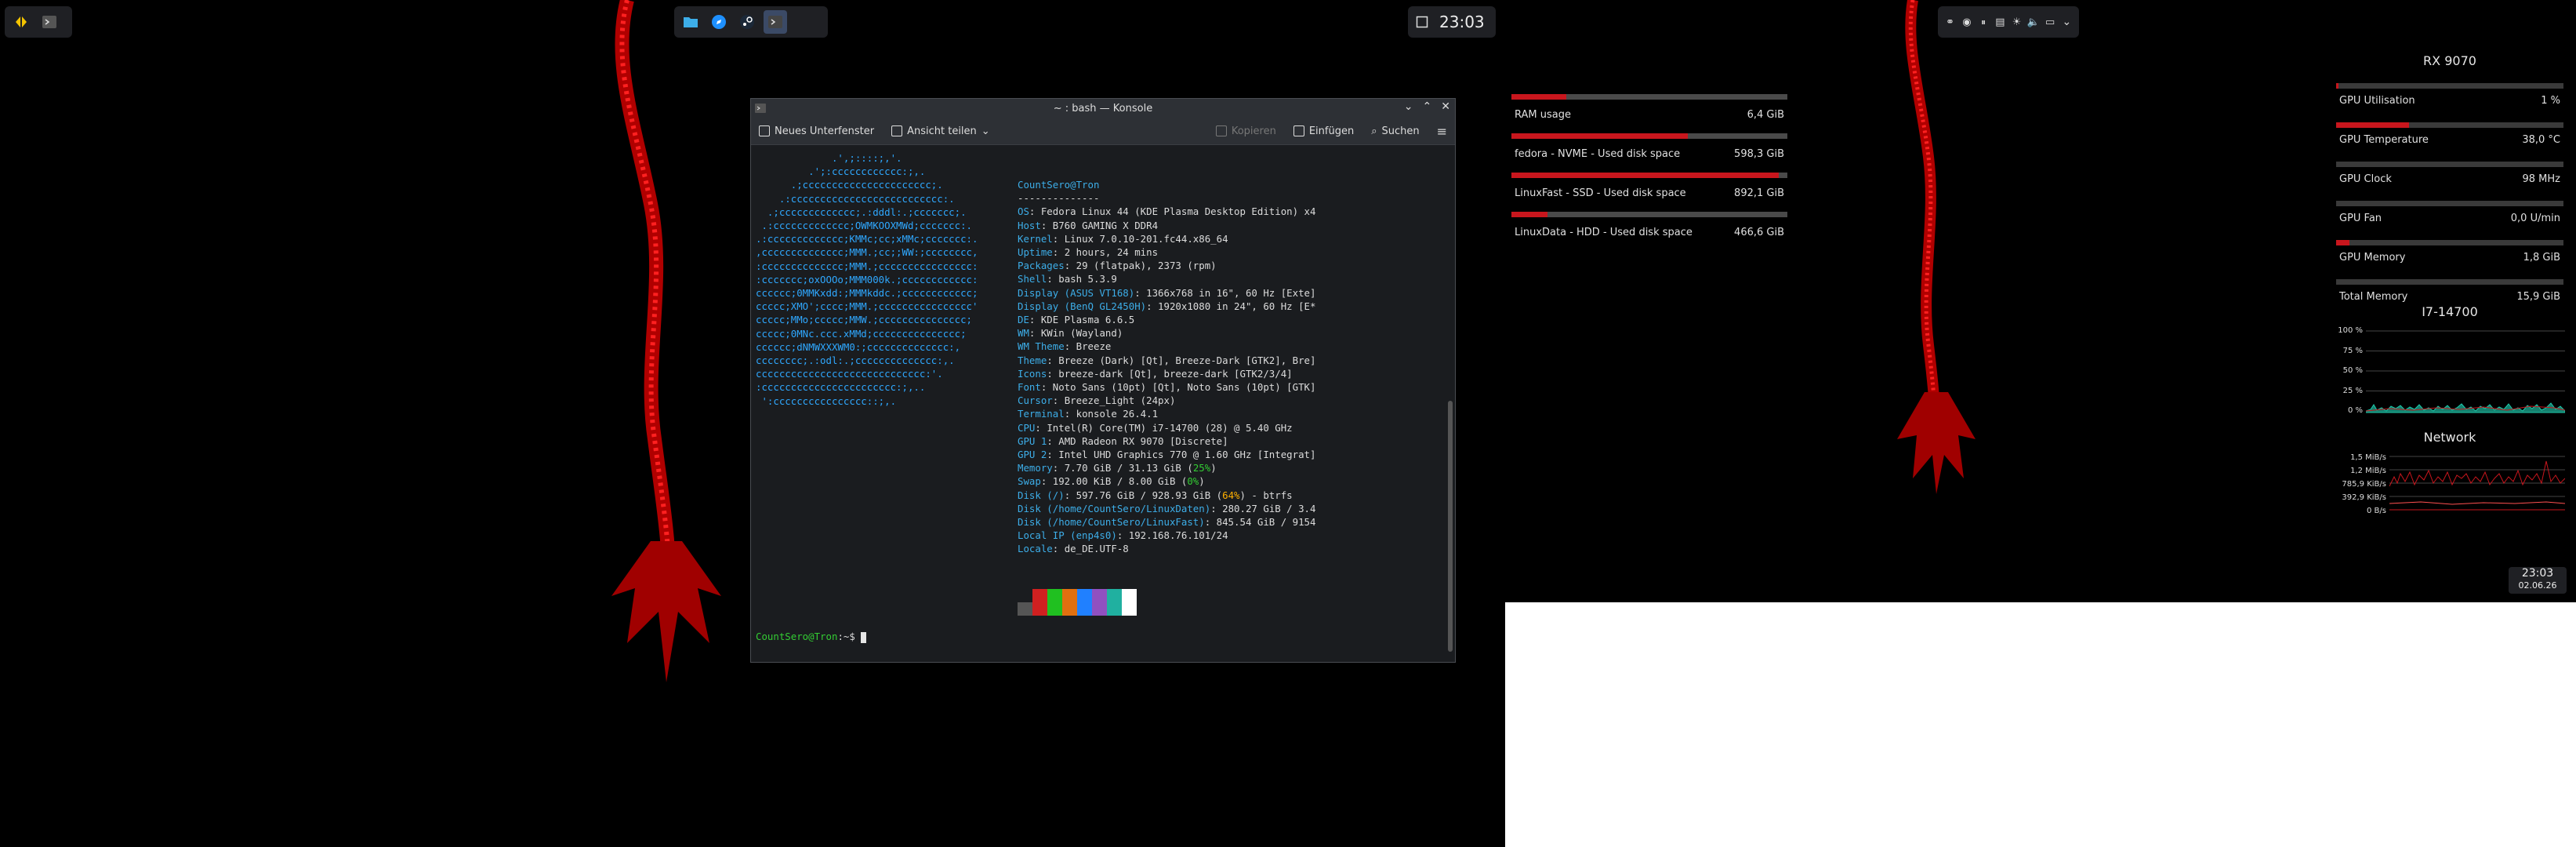 Image resolution: width=2576 pixels, height=847 pixels. Describe the element at coordinates (1427, 106) in the screenshot. I see `maximize-icon: ⌃` at that location.